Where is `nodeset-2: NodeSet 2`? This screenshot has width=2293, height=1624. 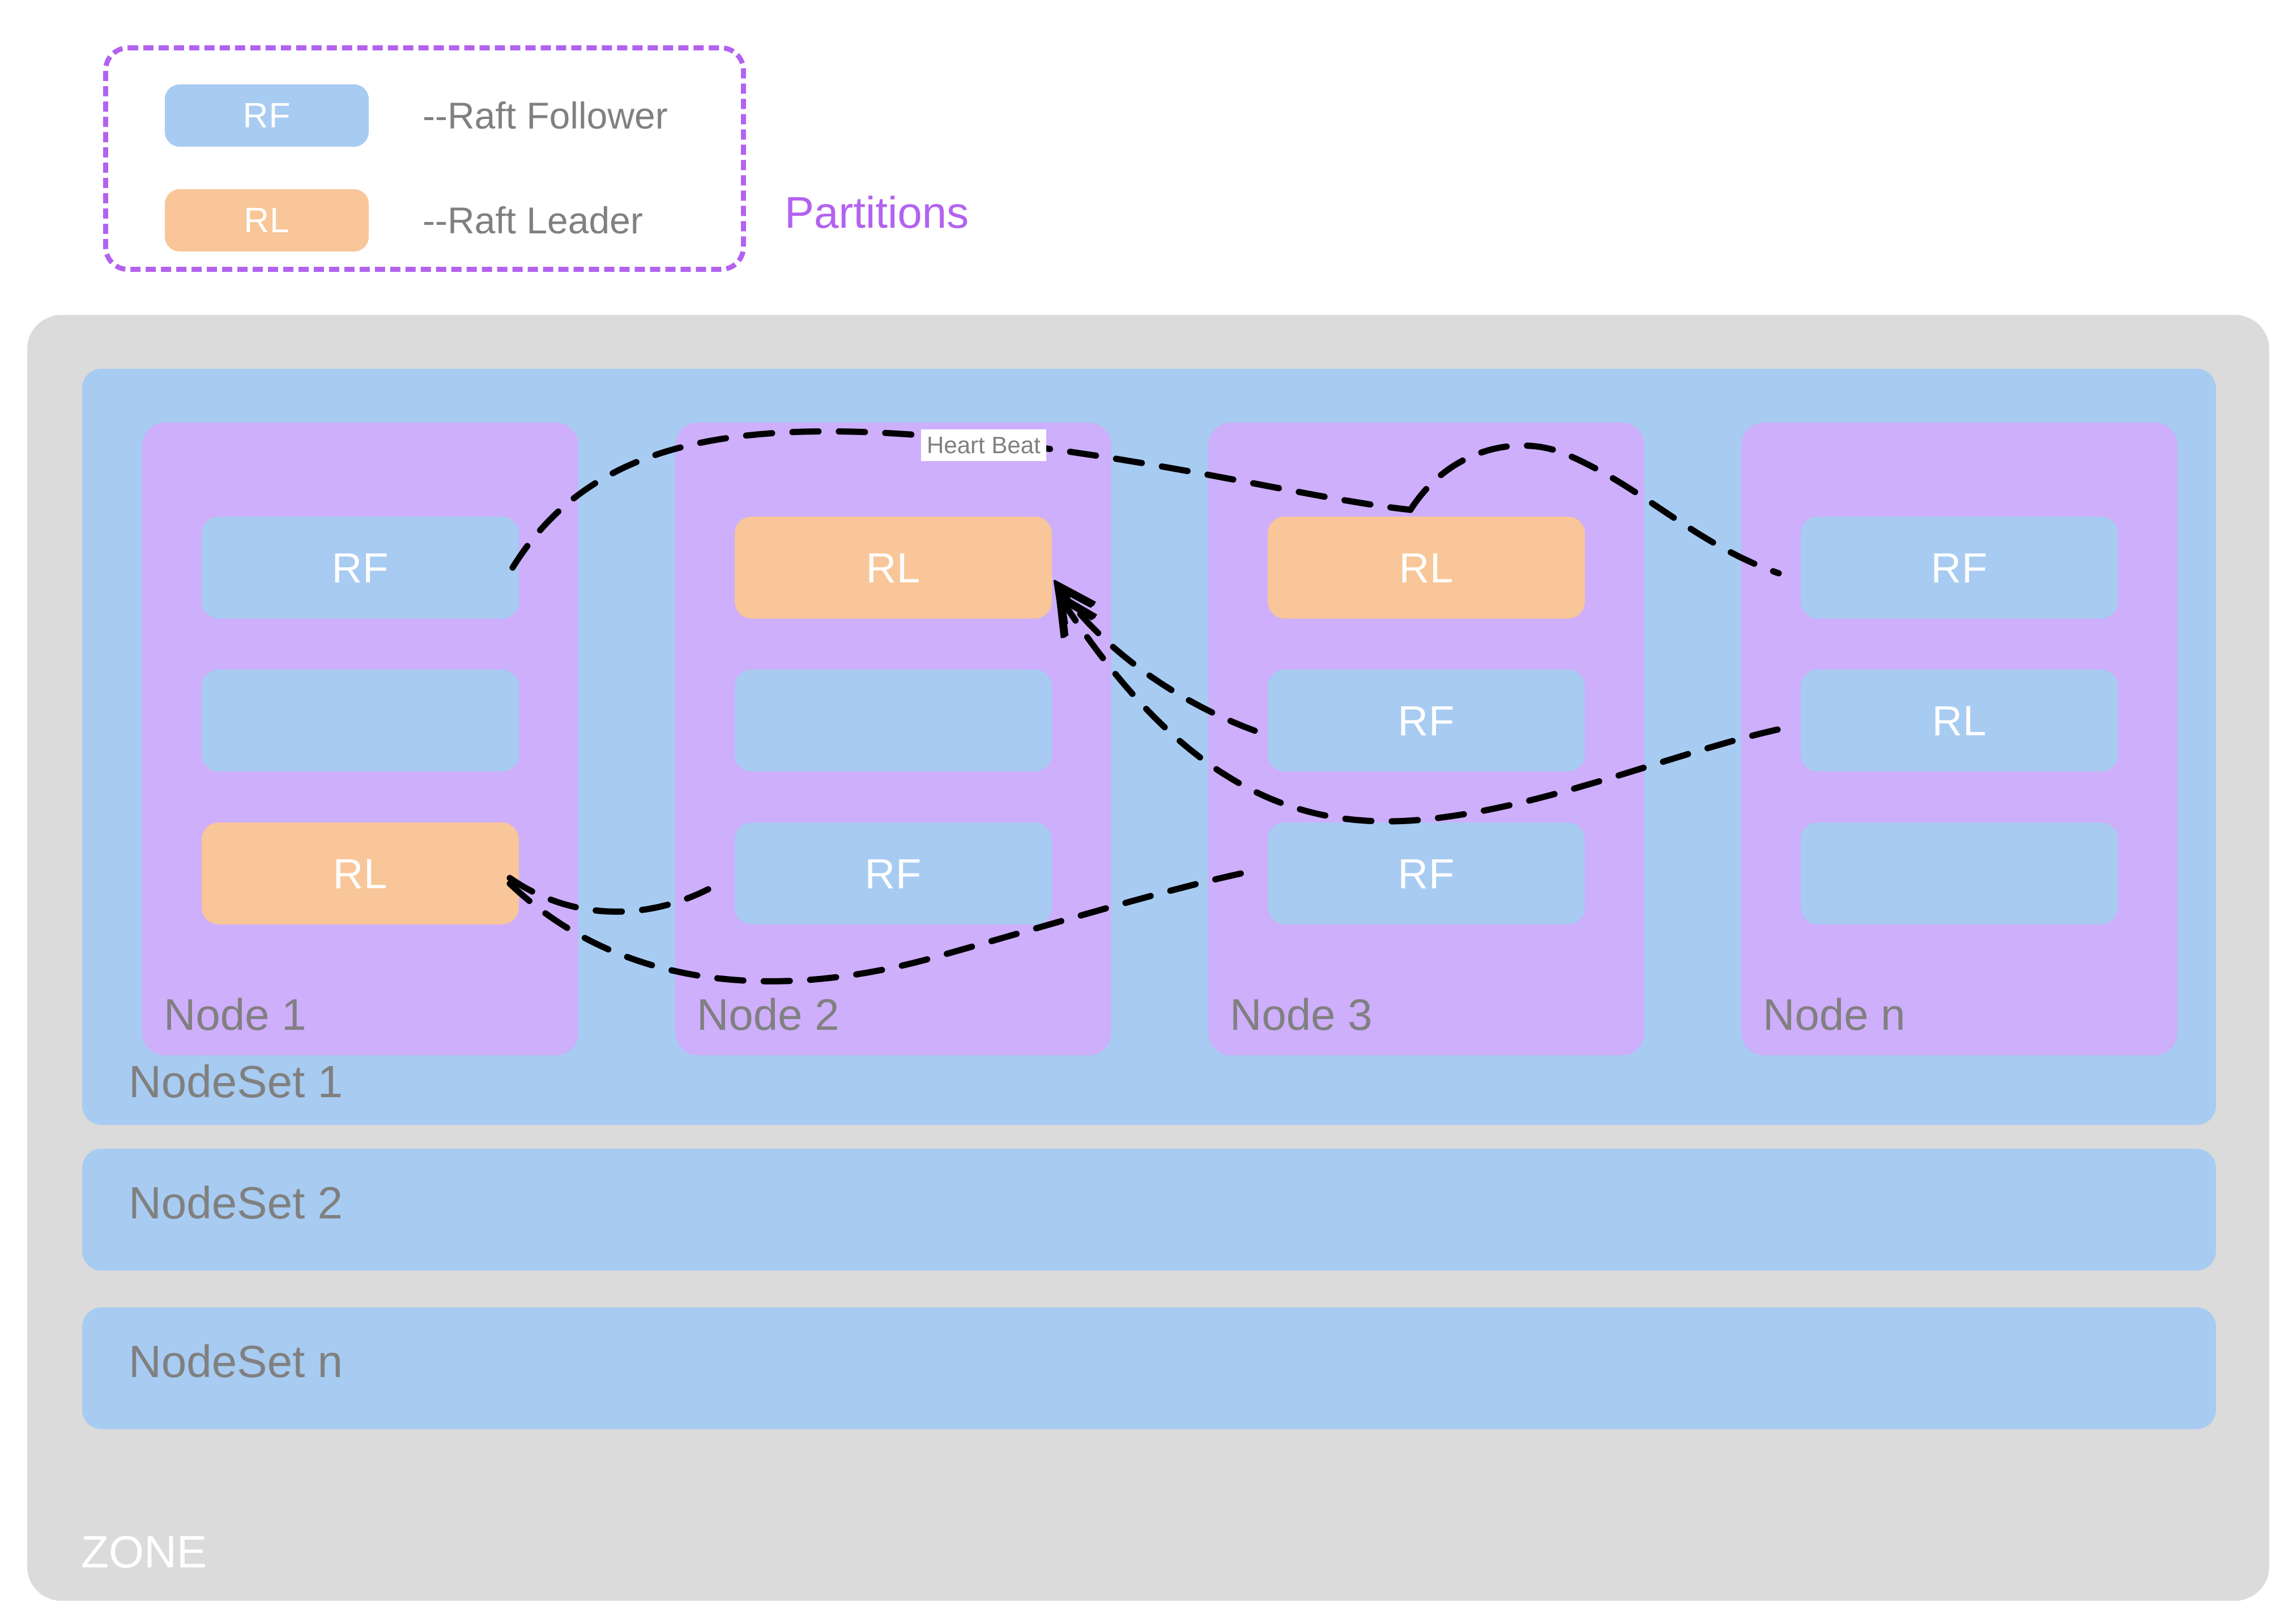
nodeset-2: NodeSet 2 is located at coordinates (1149, 1210).